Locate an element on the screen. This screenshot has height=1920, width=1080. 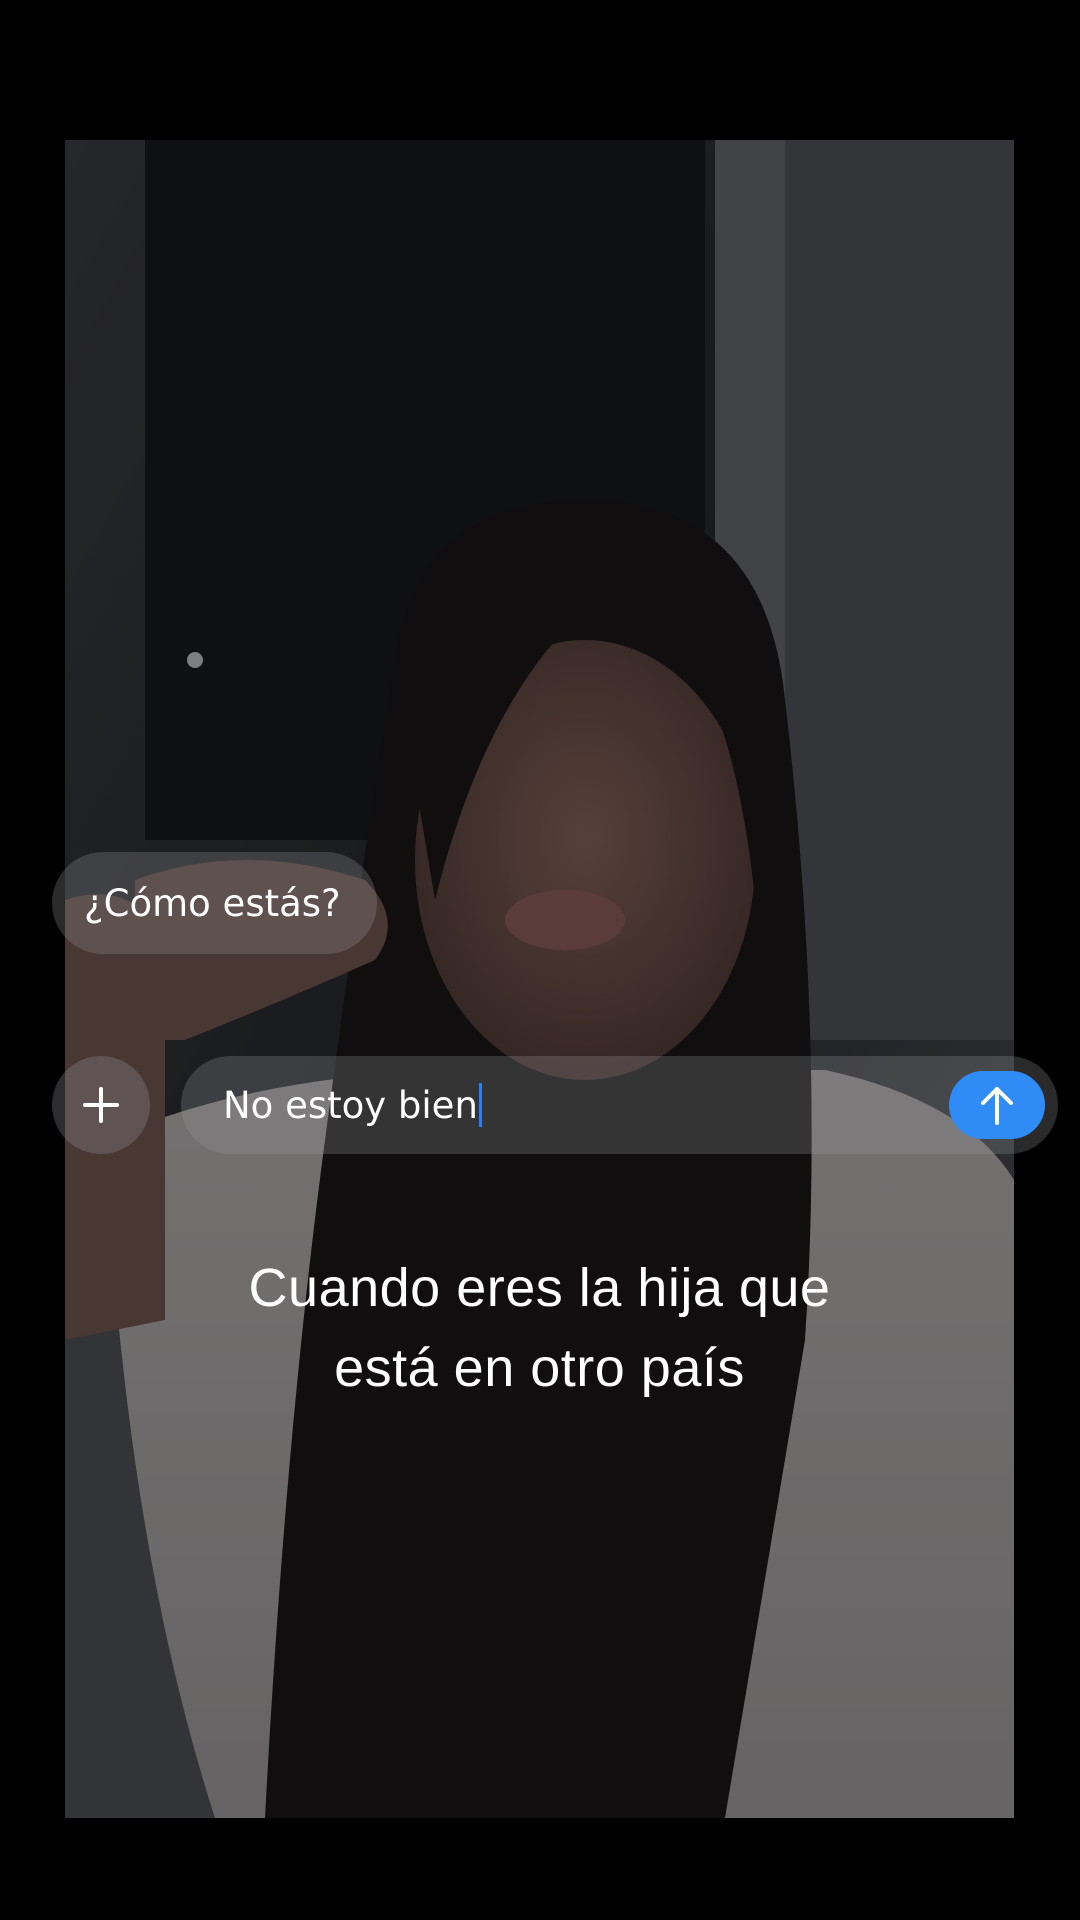
received-message-text: ¿Cómo estás? is located at coordinates (212, 903).